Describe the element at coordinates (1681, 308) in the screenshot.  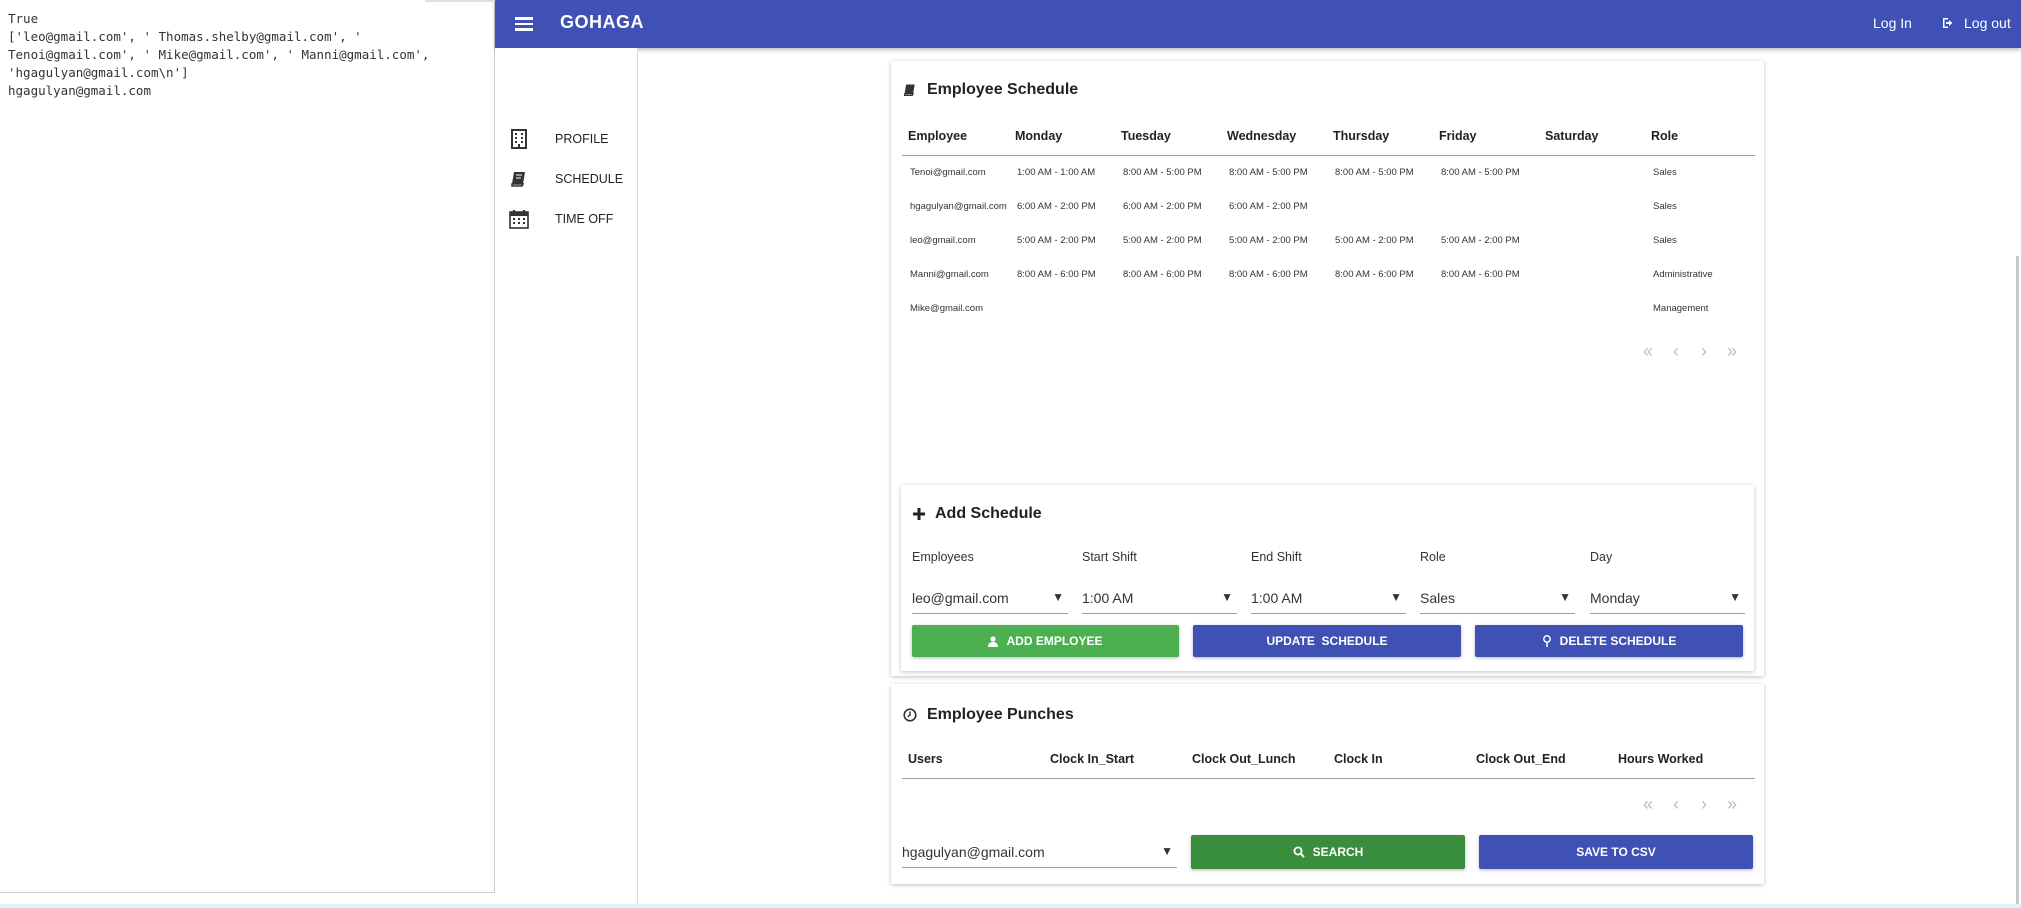
I see `table-cell: Management` at that location.